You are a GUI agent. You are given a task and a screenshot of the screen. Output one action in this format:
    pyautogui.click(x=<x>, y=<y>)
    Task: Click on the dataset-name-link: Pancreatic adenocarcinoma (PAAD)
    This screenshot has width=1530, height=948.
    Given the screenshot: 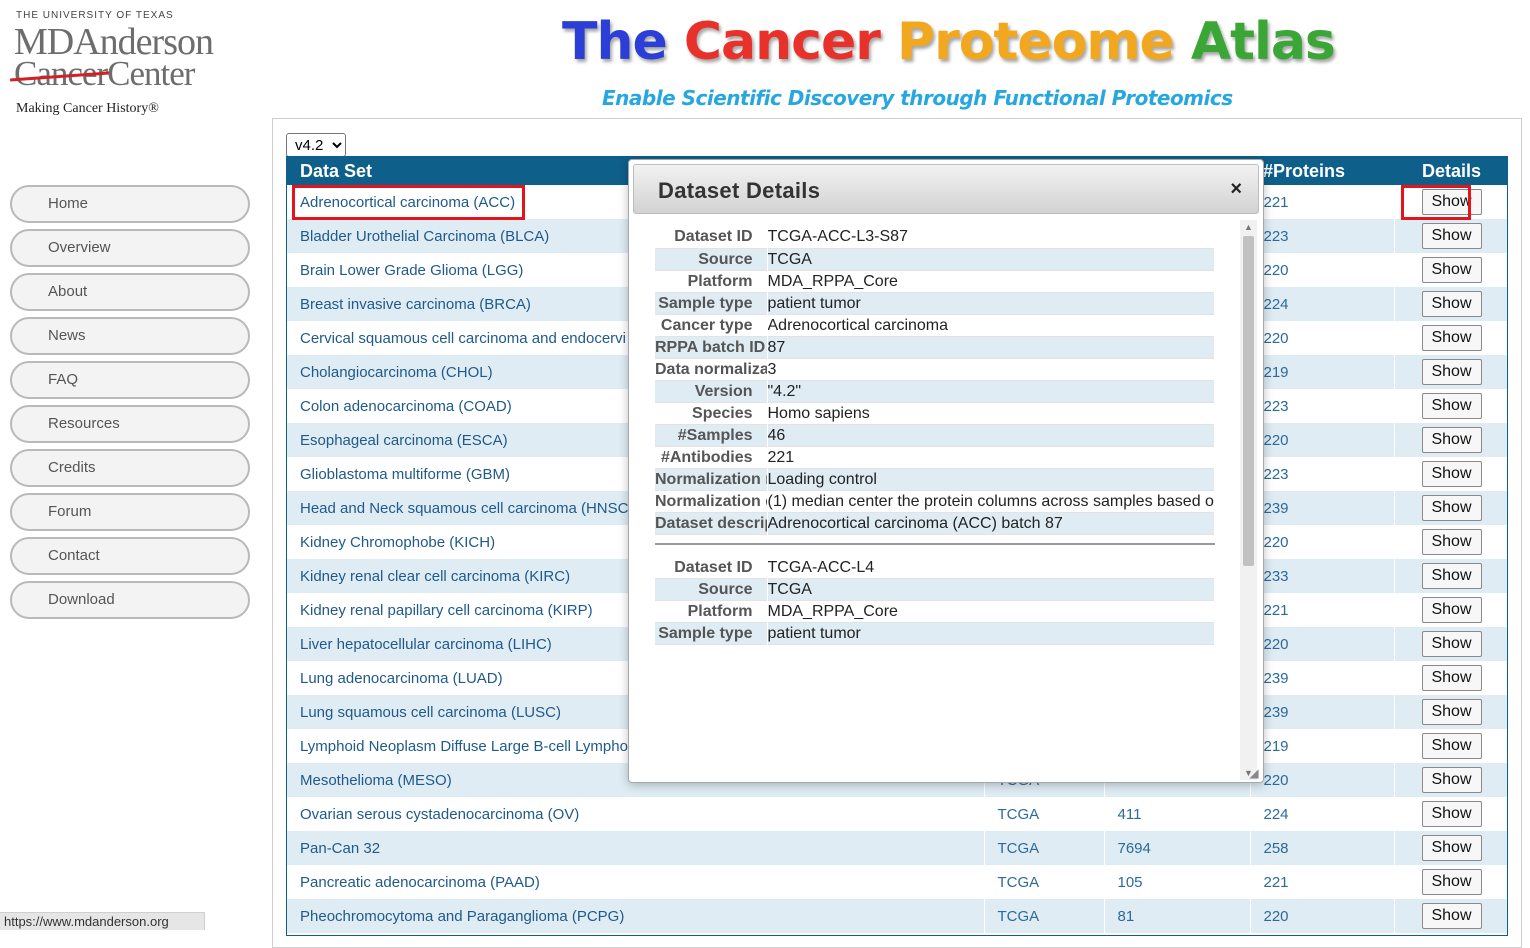 What is the action you would take?
    pyautogui.click(x=636, y=882)
    